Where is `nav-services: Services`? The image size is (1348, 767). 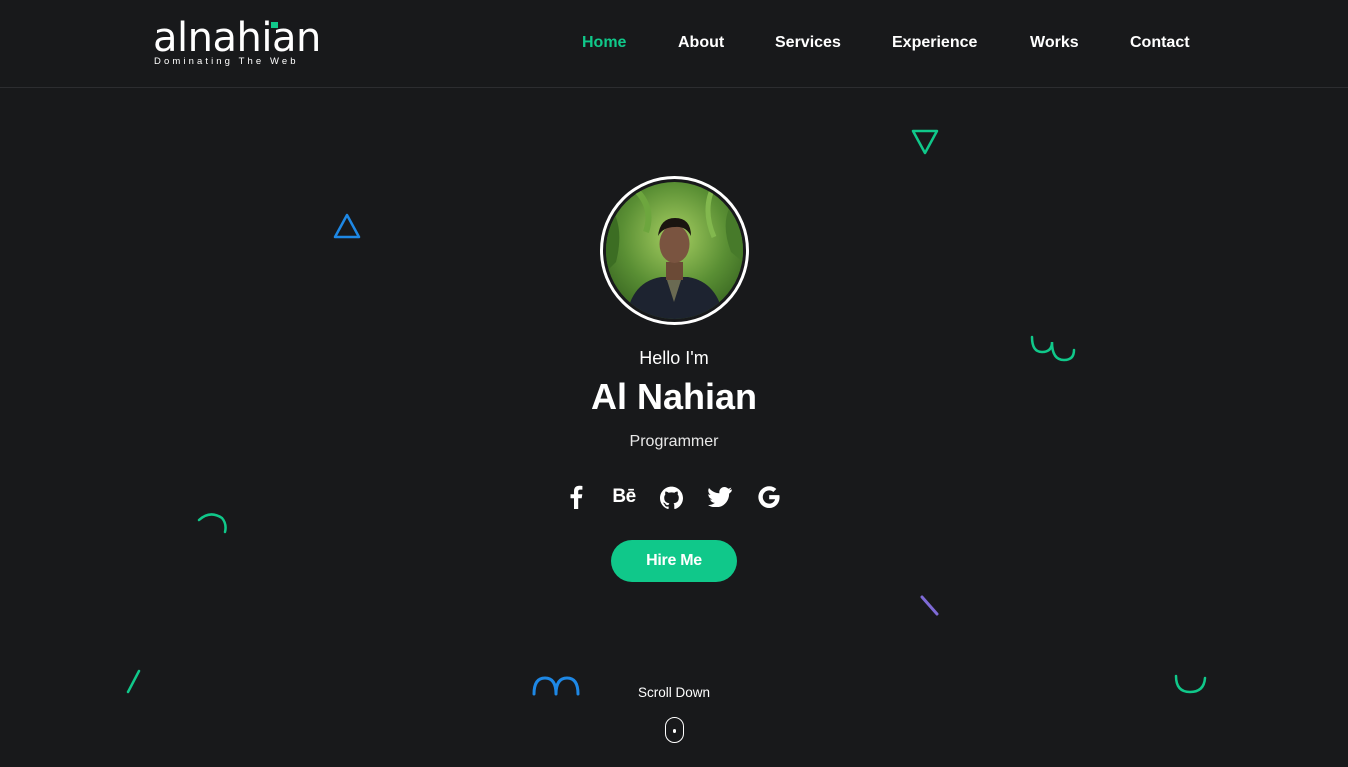
nav-services: Services is located at coordinates (808, 43).